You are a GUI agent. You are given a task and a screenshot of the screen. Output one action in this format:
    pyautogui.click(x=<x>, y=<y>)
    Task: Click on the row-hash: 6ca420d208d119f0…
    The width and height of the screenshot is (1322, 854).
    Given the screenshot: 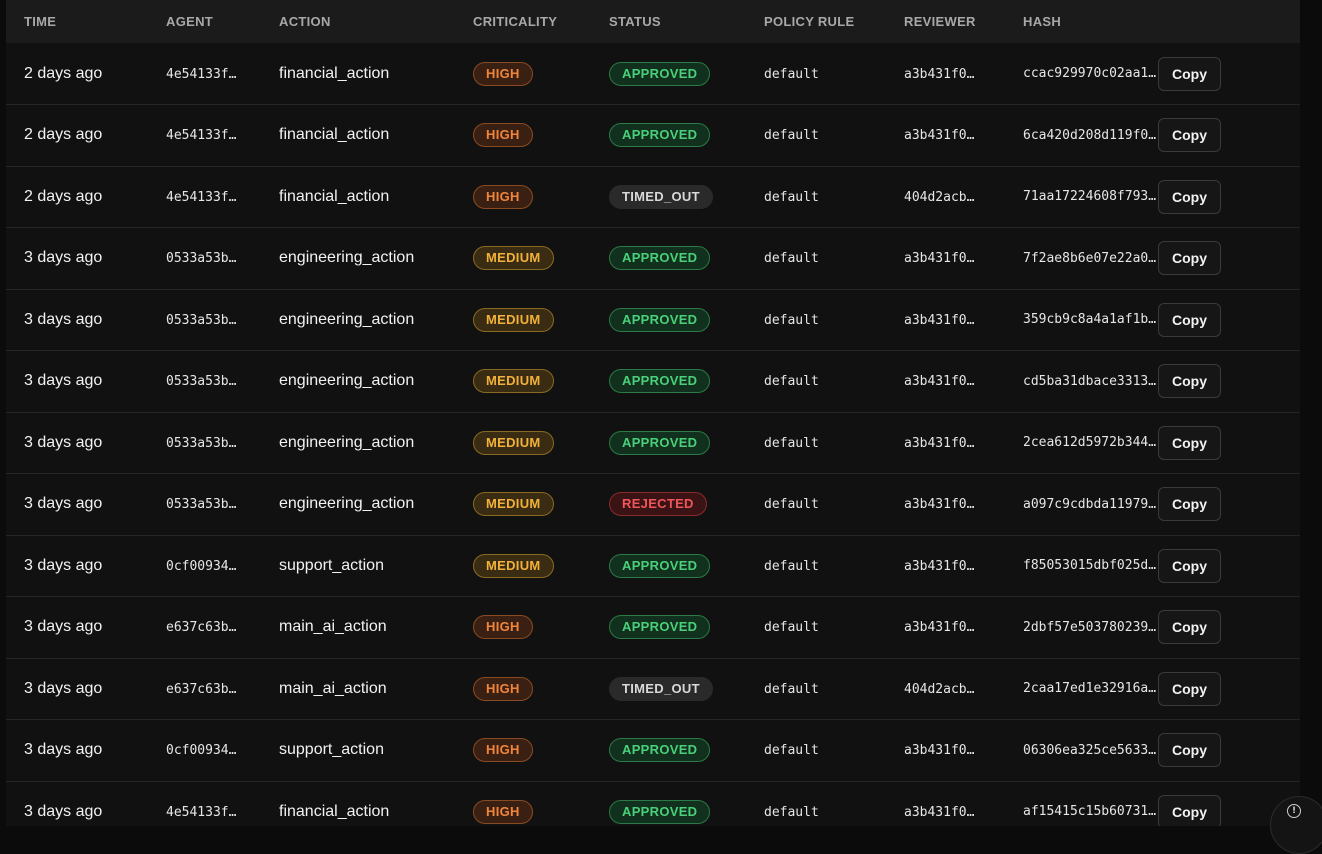 What is the action you would take?
    pyautogui.click(x=1090, y=135)
    